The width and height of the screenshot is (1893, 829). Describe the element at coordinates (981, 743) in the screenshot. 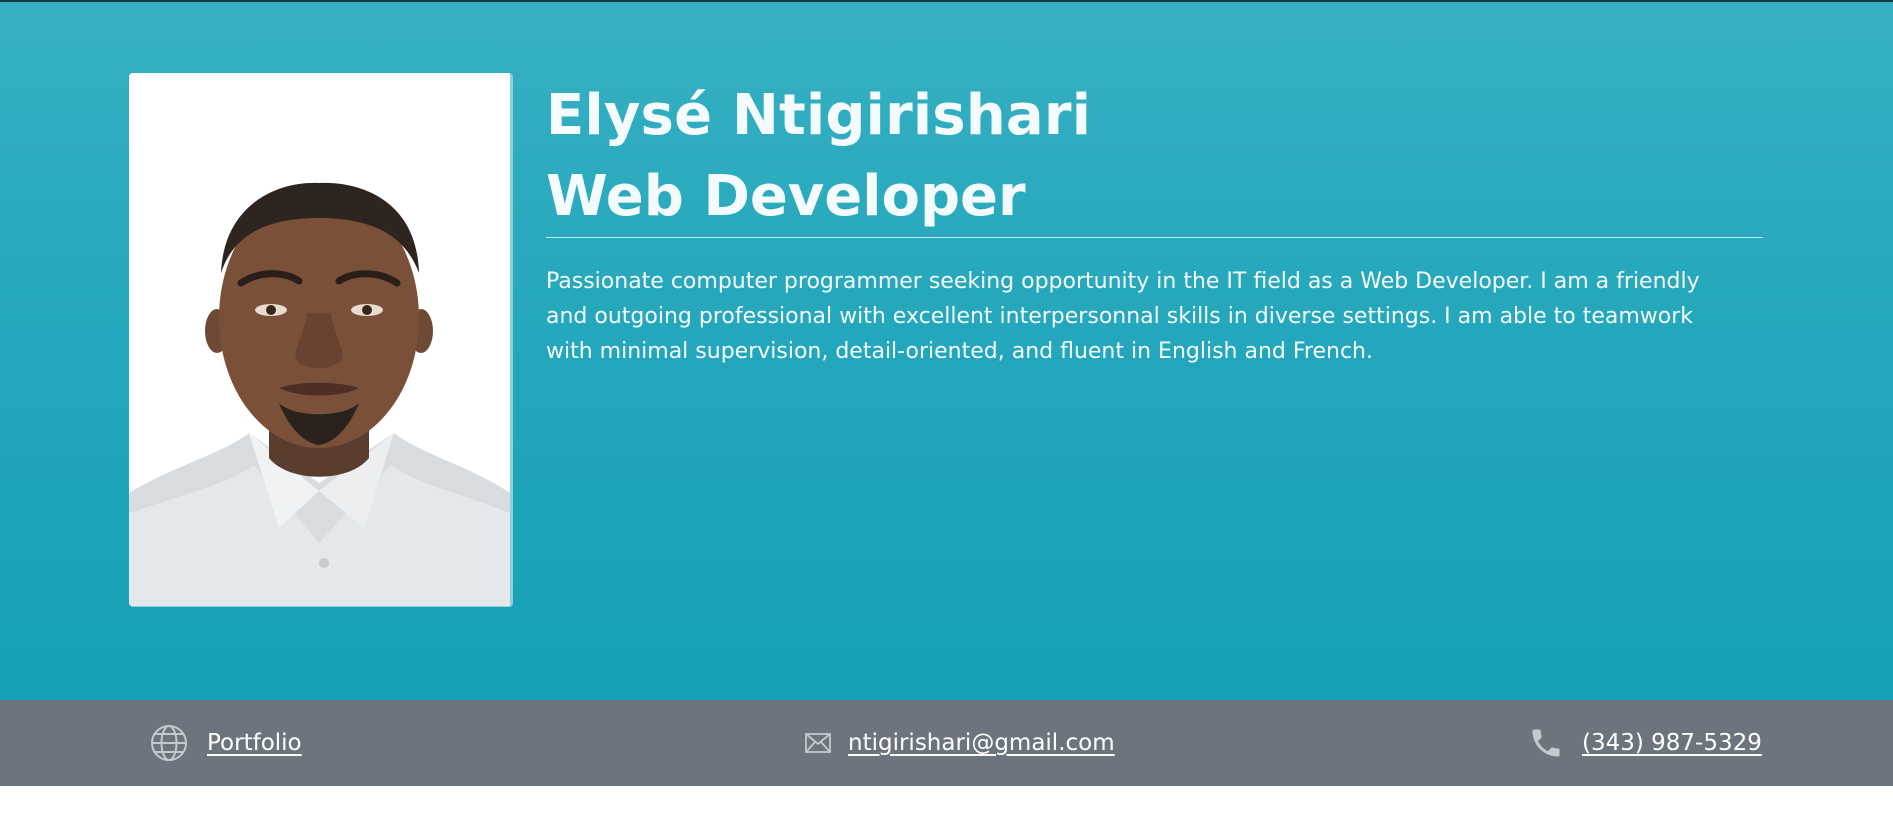

I see `email-link: ntigirishari@gmail.com` at that location.